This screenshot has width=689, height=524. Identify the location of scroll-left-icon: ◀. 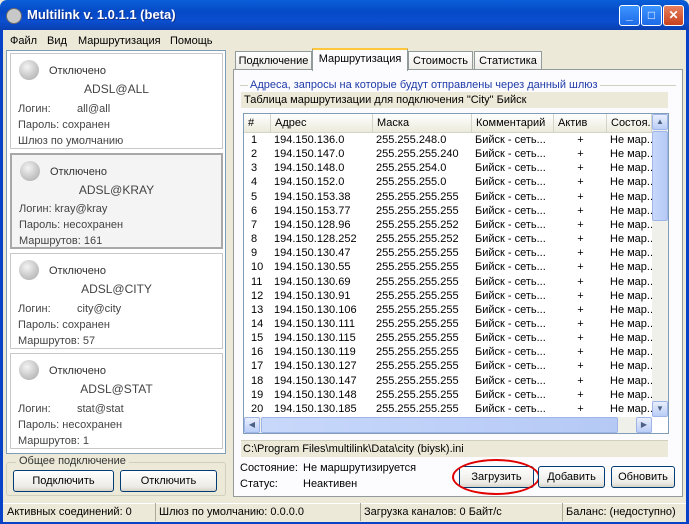
(252, 425).